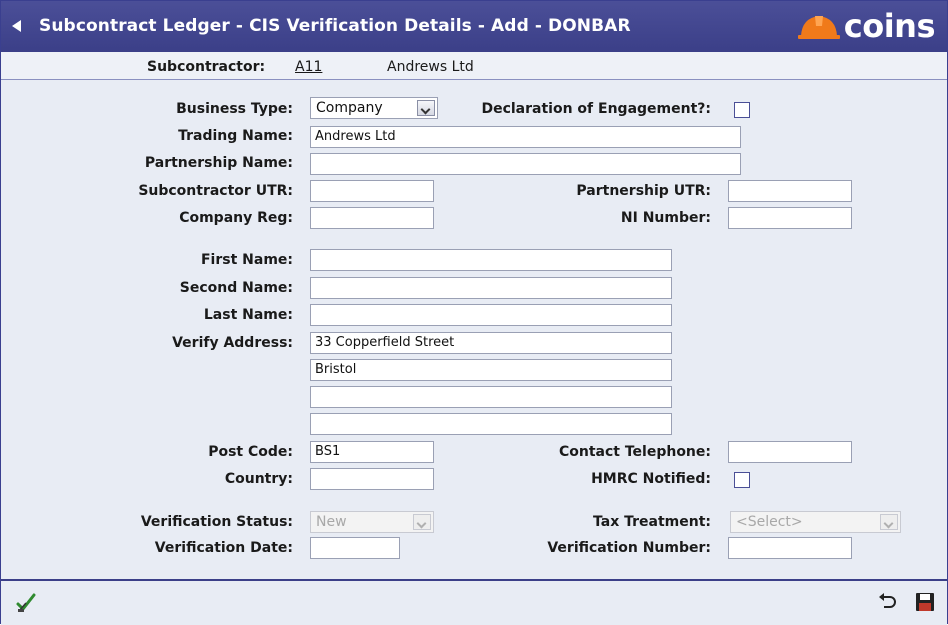 The width and height of the screenshot is (948, 625). I want to click on contact-telephone-input, so click(790, 452).